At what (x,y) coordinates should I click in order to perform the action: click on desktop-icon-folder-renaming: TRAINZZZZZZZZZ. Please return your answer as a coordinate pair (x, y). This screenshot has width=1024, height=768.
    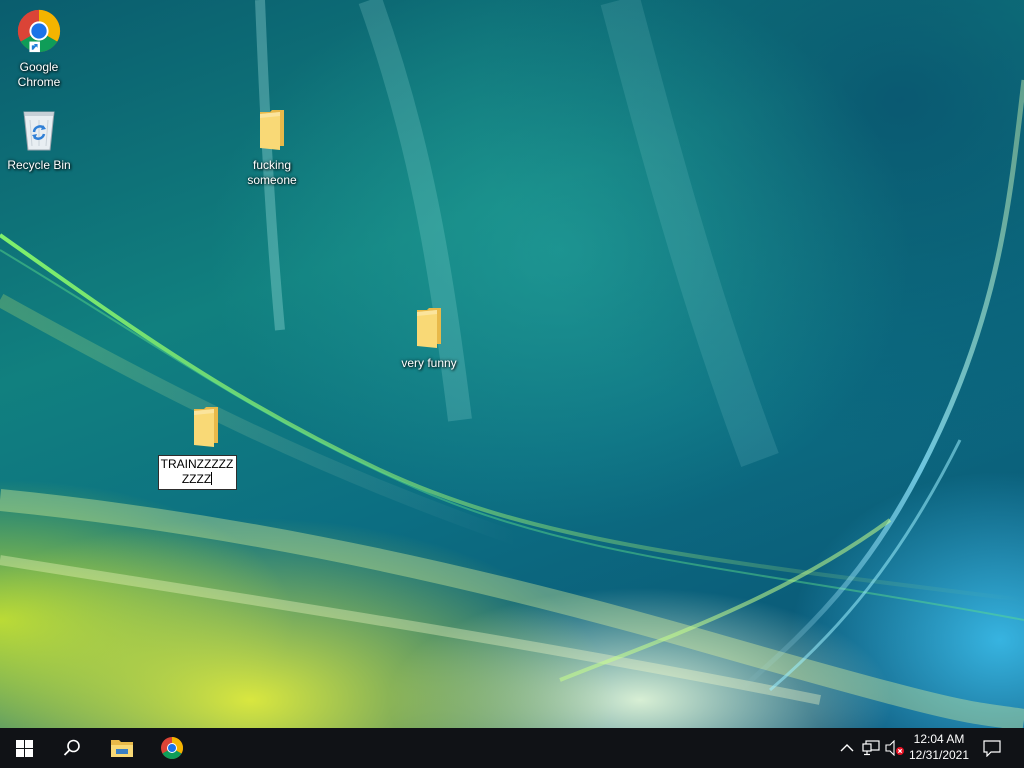
    Looking at the image, I should click on (197, 447).